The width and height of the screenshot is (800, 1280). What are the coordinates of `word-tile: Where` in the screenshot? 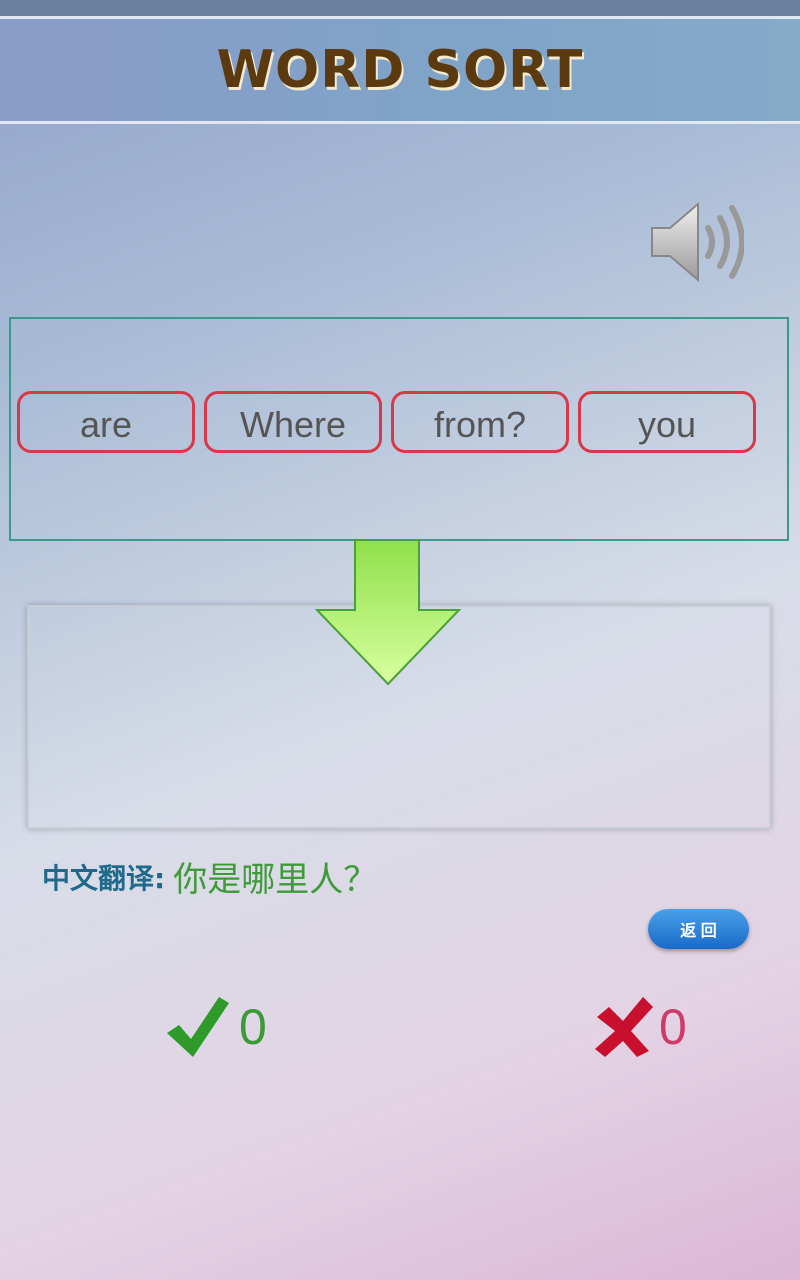 It's located at (293, 422).